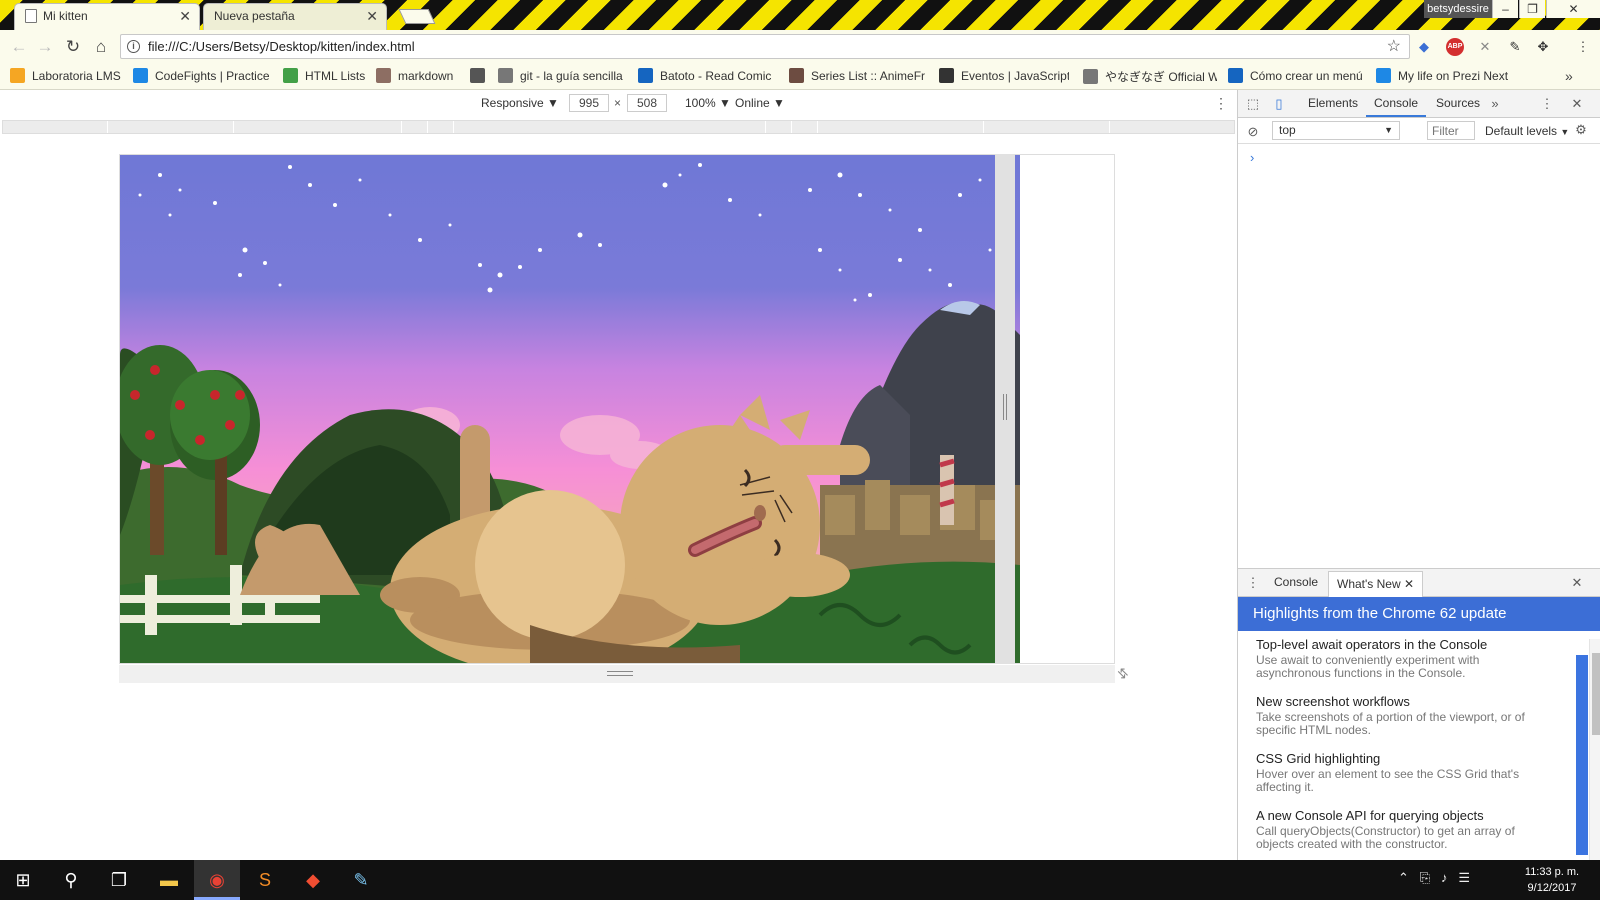  What do you see at coordinates (1296, 582) in the screenshot?
I see `drawer-tab-console: Console` at bounding box center [1296, 582].